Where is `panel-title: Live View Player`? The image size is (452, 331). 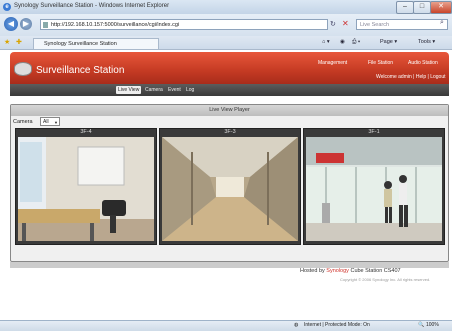 panel-title: Live View Player is located at coordinates (229, 110).